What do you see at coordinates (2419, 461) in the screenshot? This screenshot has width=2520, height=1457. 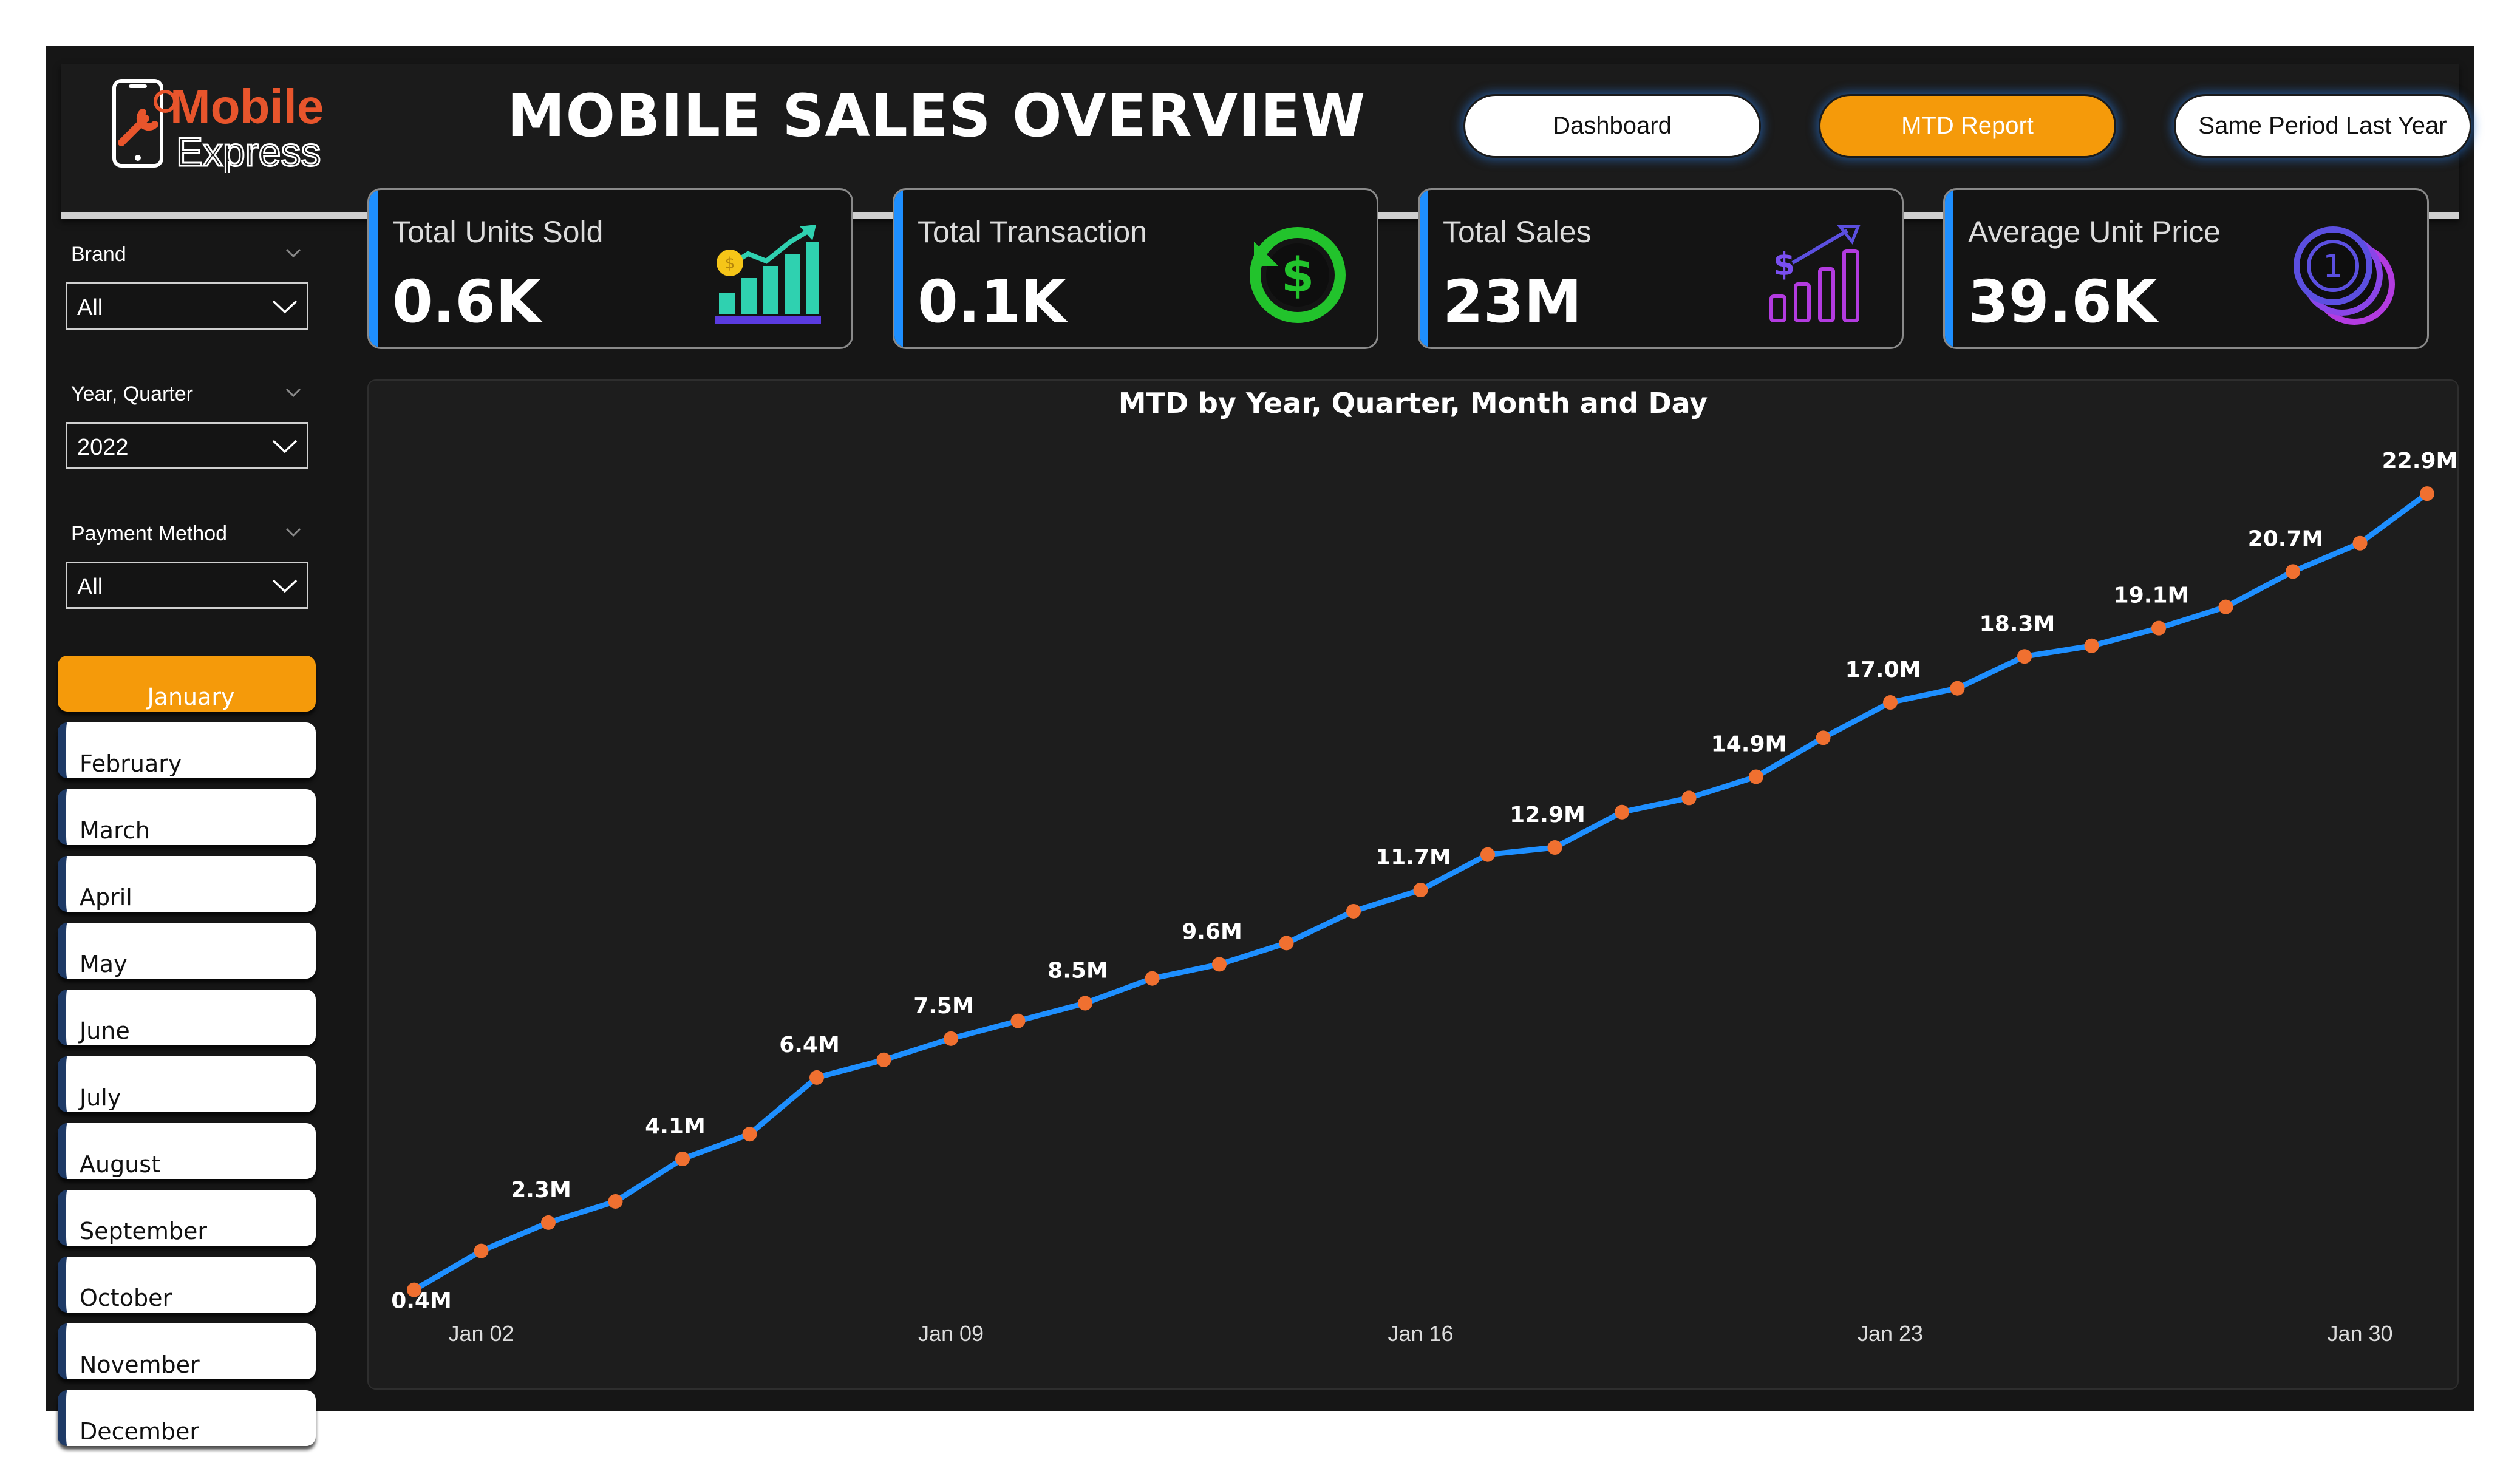 I see `data-label: 22.9M` at bounding box center [2419, 461].